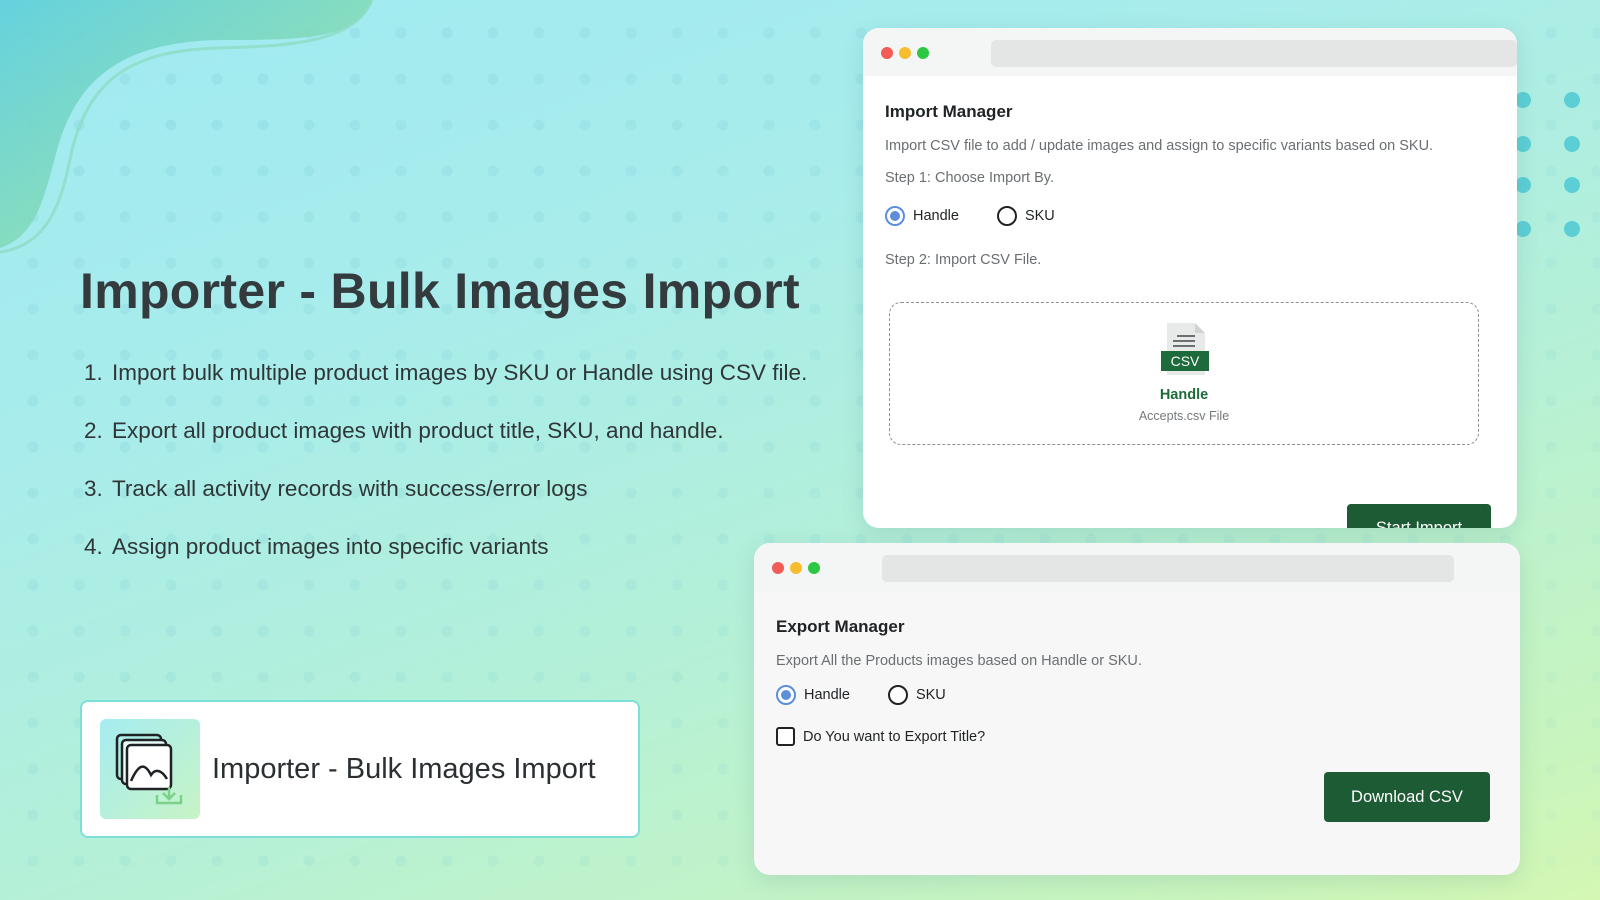 The image size is (1600, 900). Describe the element at coordinates (1185, 349) in the screenshot. I see `csv-file-icon: CSV` at that location.